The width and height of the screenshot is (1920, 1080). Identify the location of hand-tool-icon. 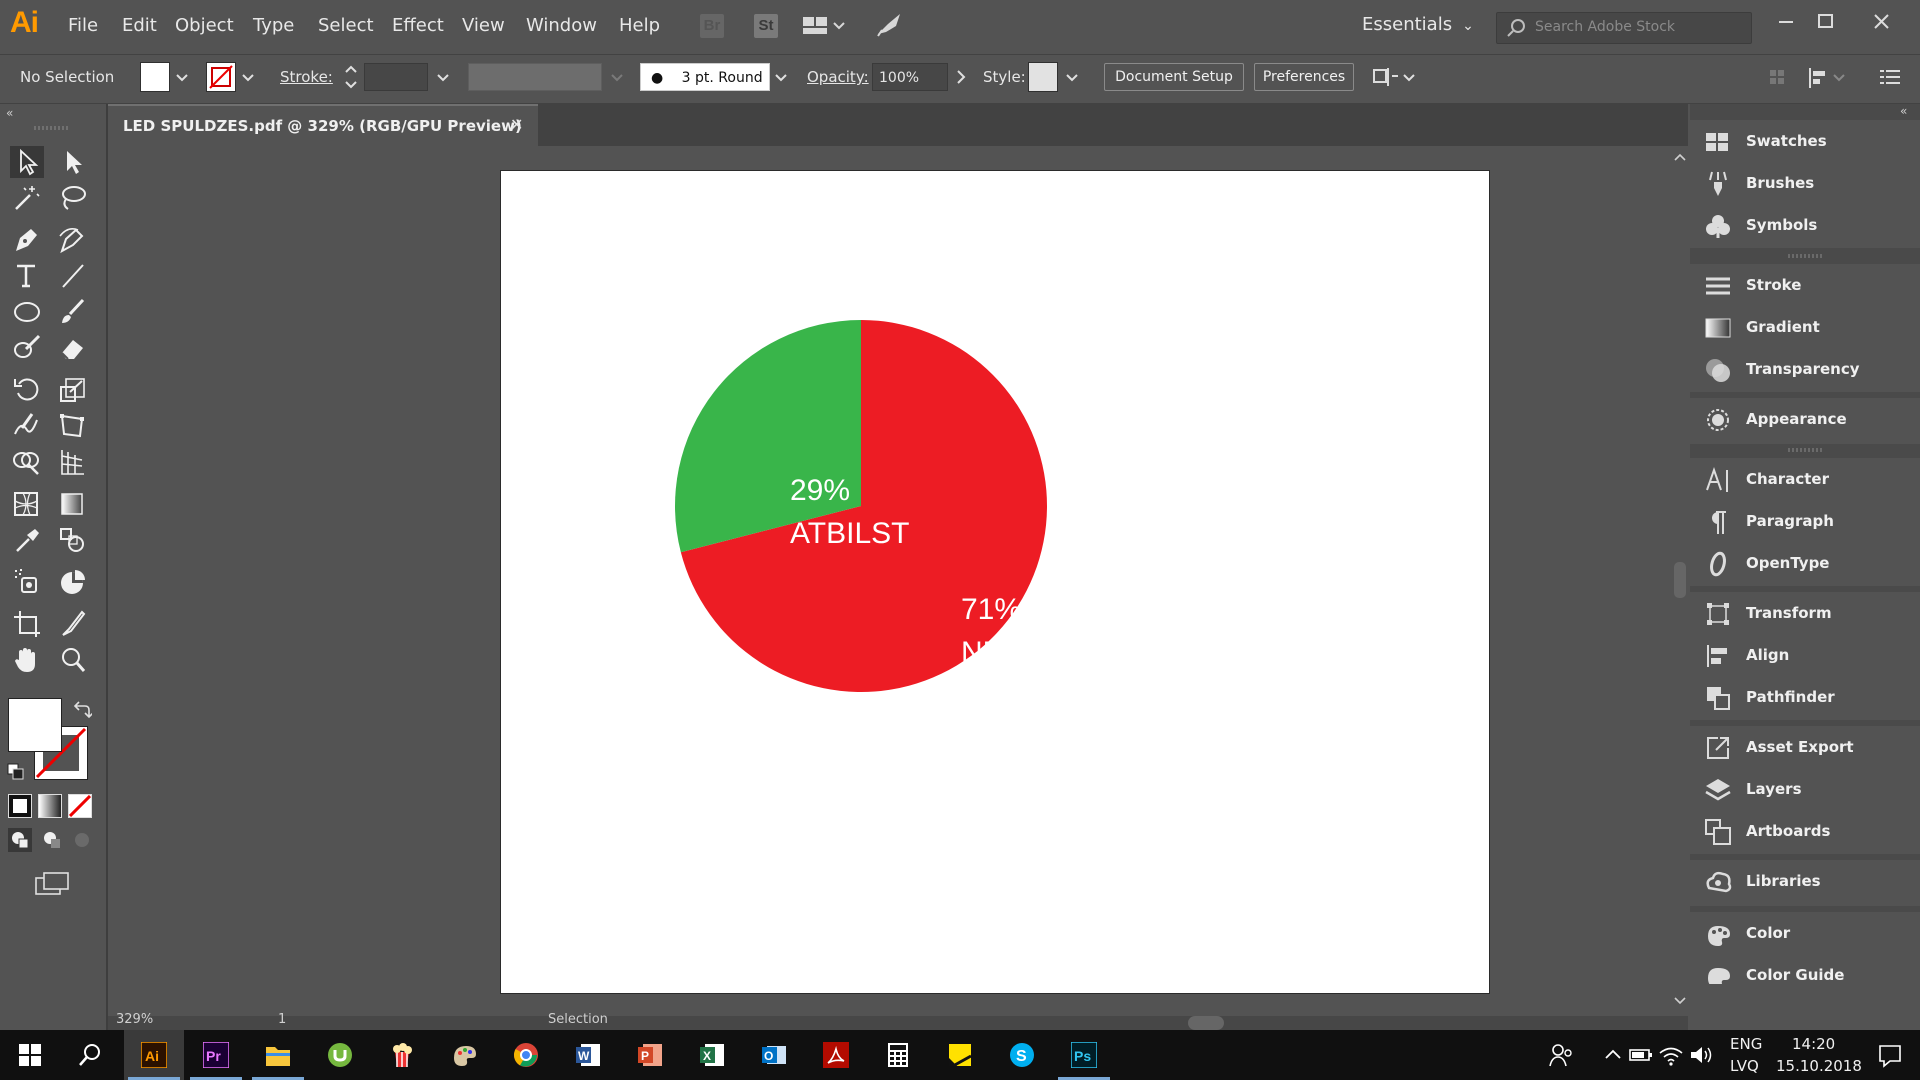
(27, 660).